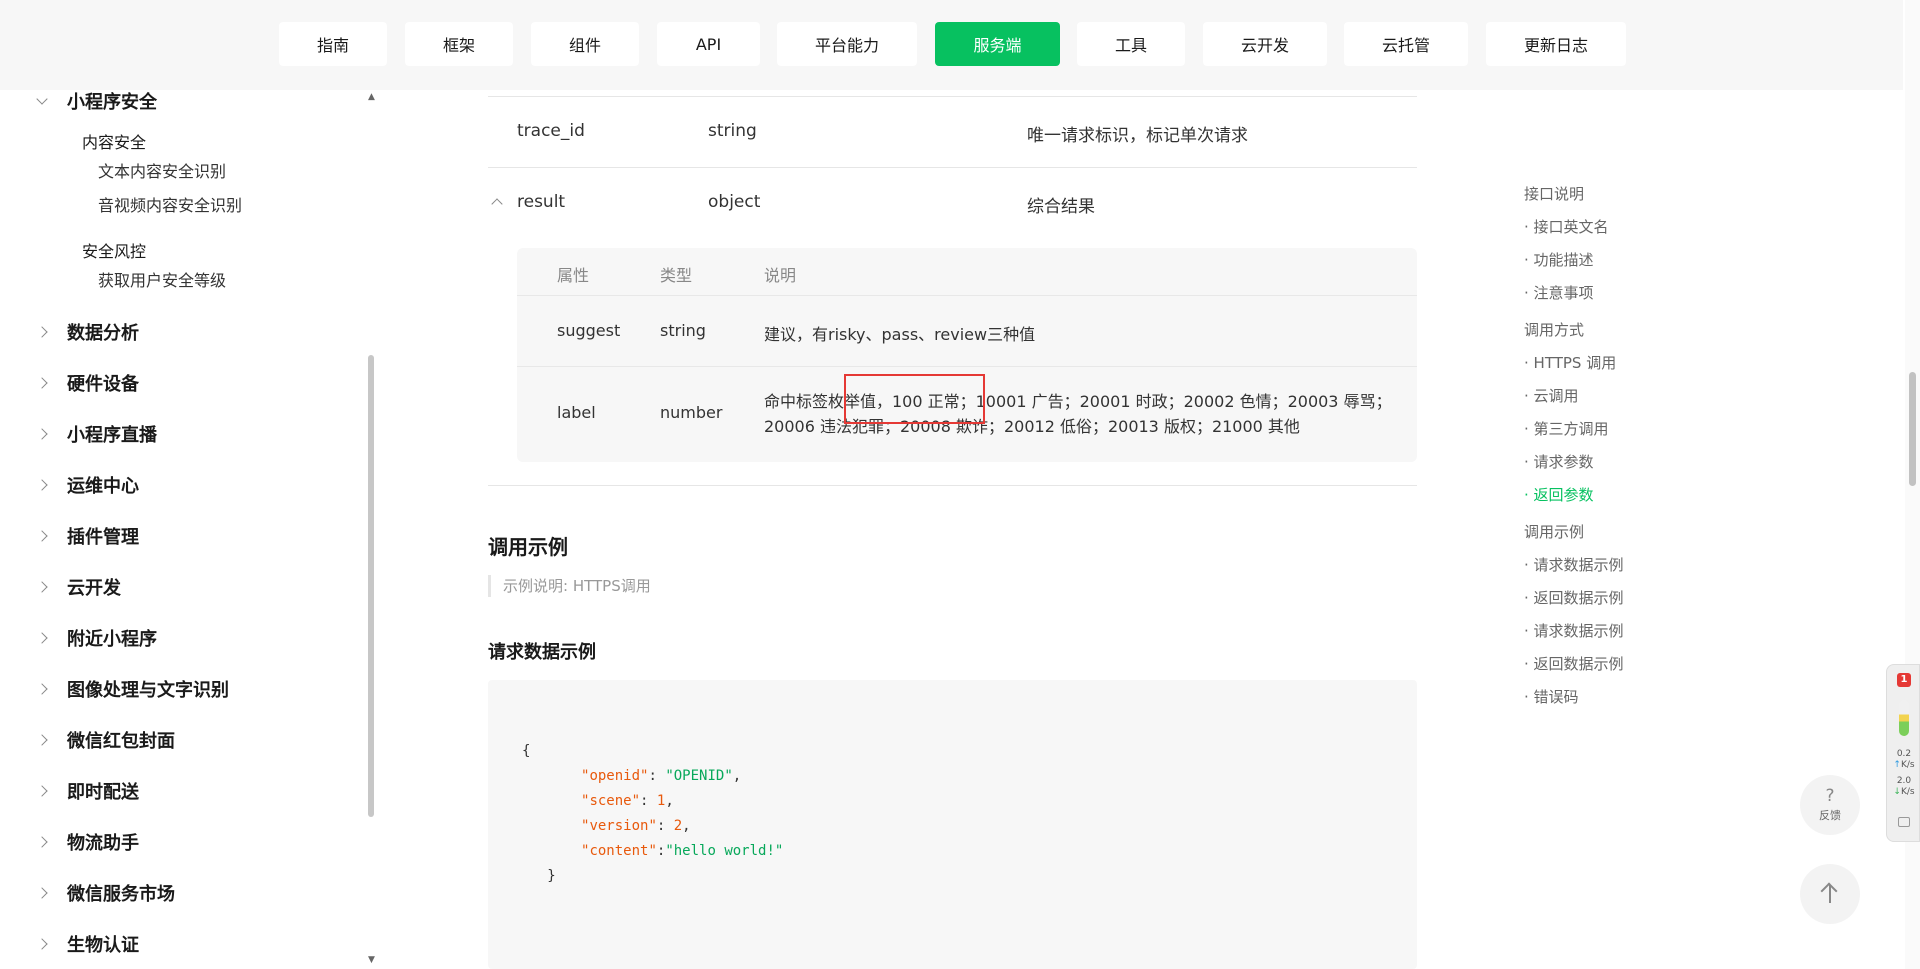  I want to click on param-desc: 唯一请求标识，标记单次请求, so click(1137, 136).